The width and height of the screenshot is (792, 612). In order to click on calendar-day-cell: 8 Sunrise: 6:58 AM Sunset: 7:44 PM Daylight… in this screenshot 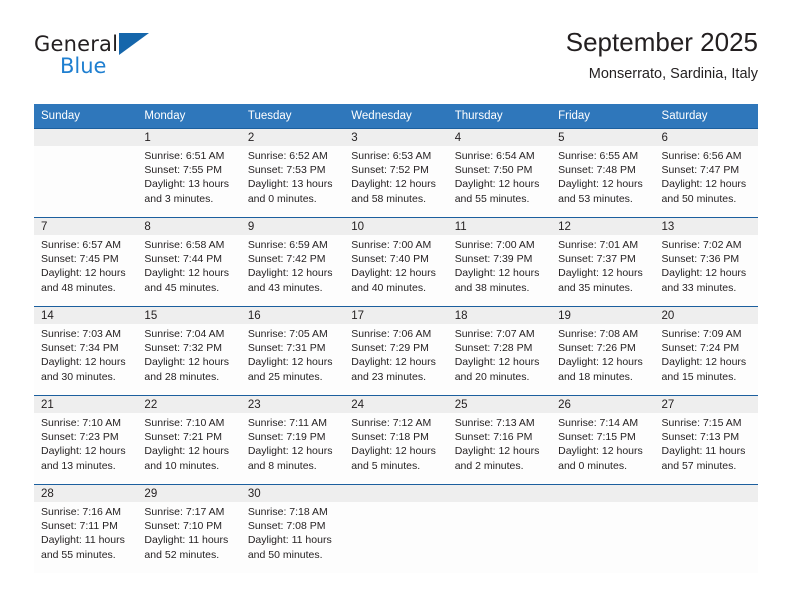, I will do `click(189, 262)`.